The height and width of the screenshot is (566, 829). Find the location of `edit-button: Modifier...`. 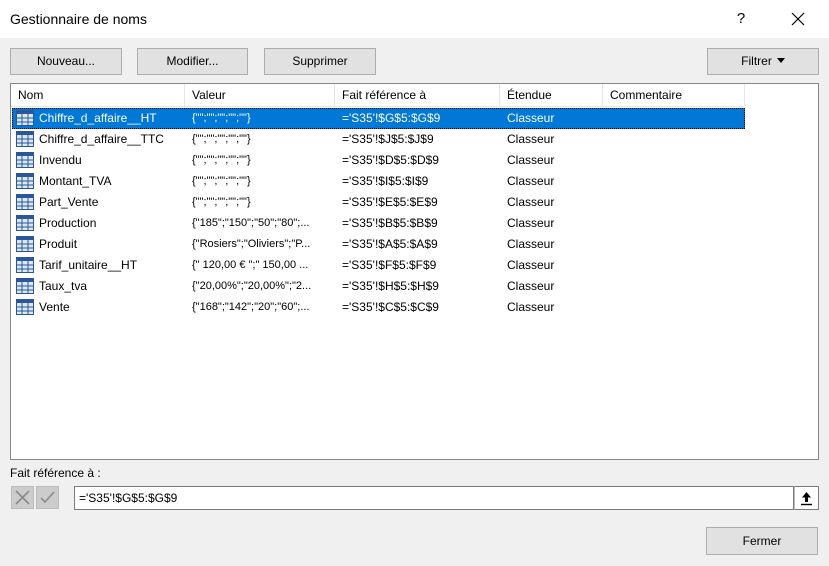

edit-button: Modifier... is located at coordinates (192, 61).